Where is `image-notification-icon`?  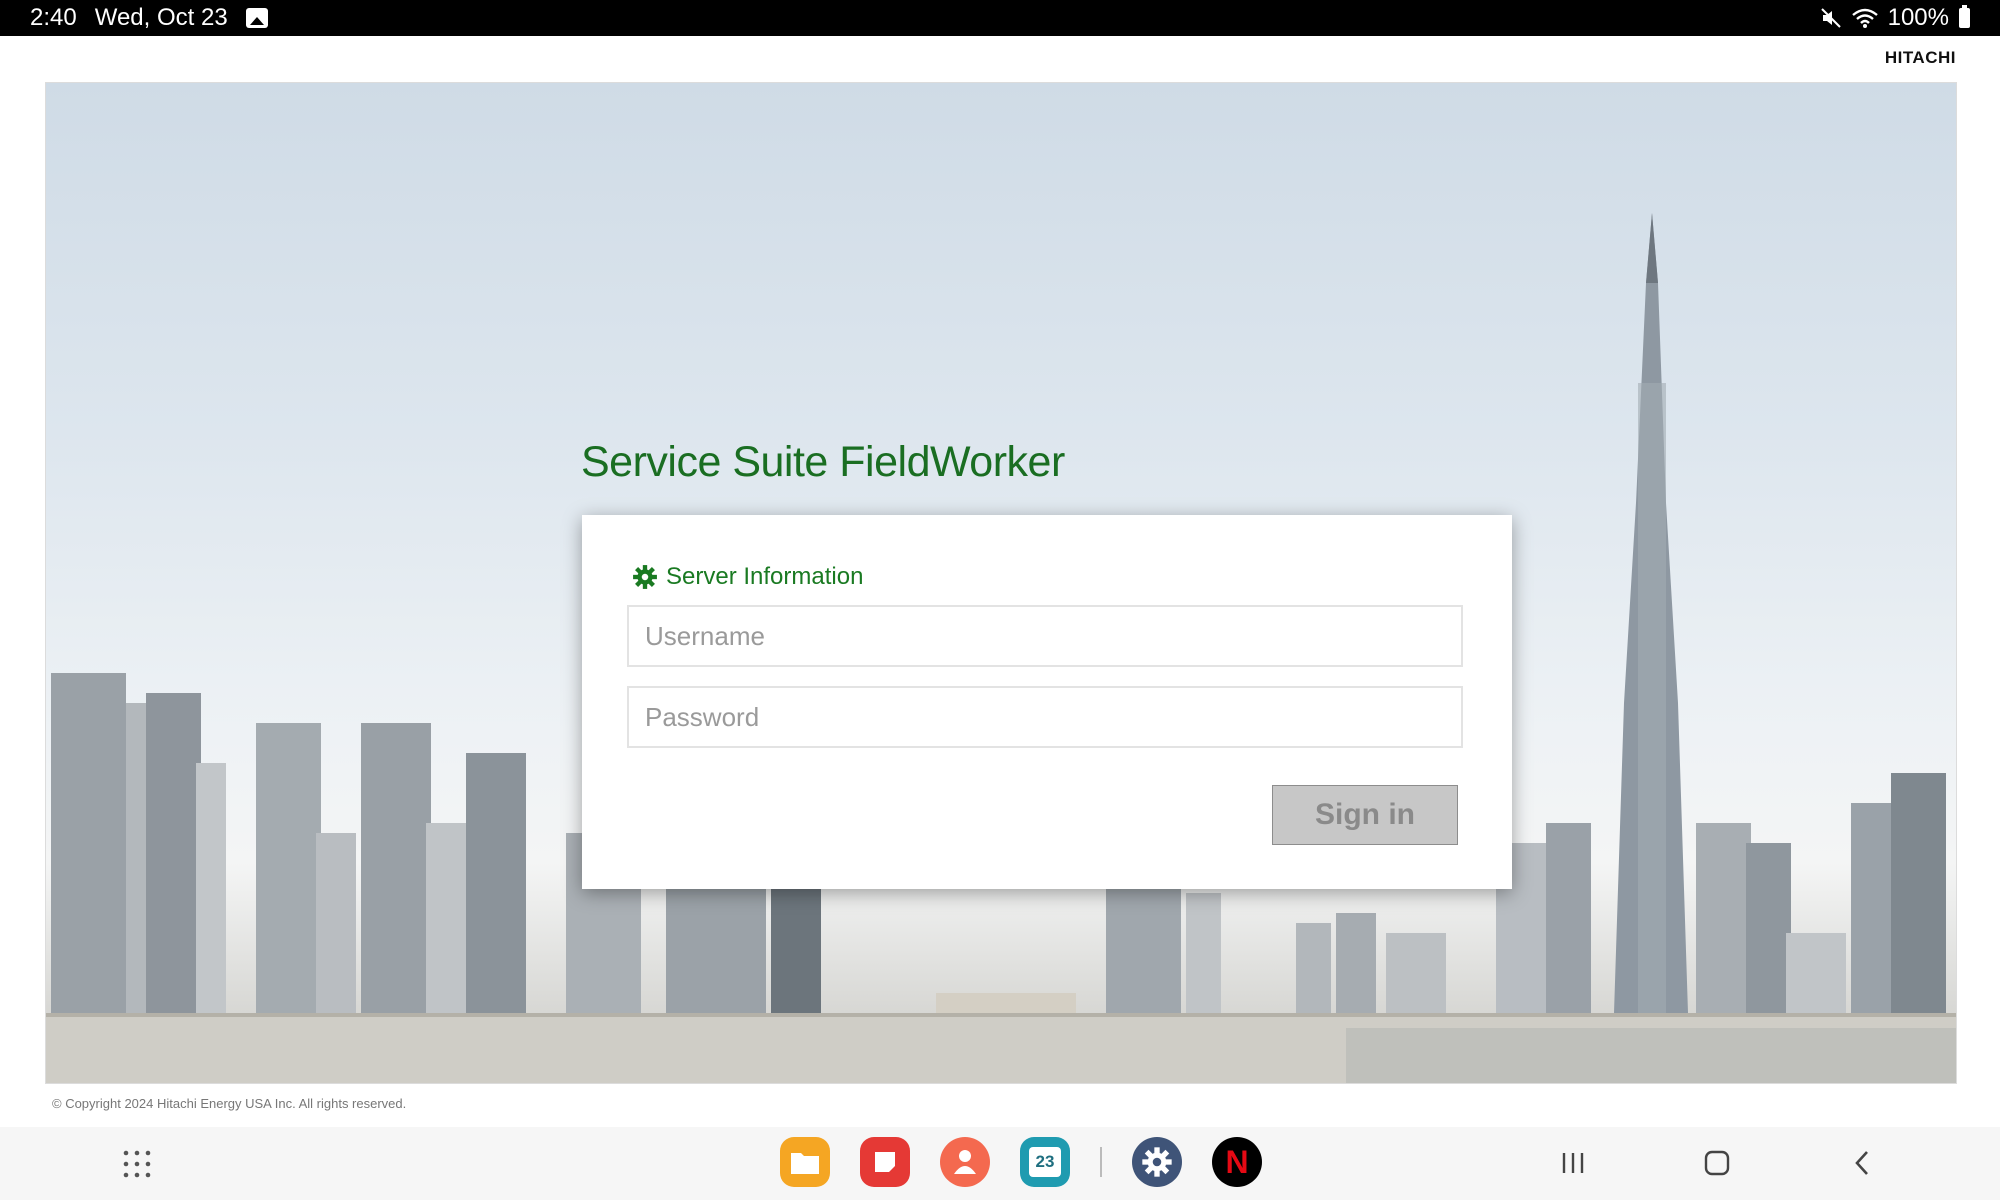
image-notification-icon is located at coordinates (256, 18).